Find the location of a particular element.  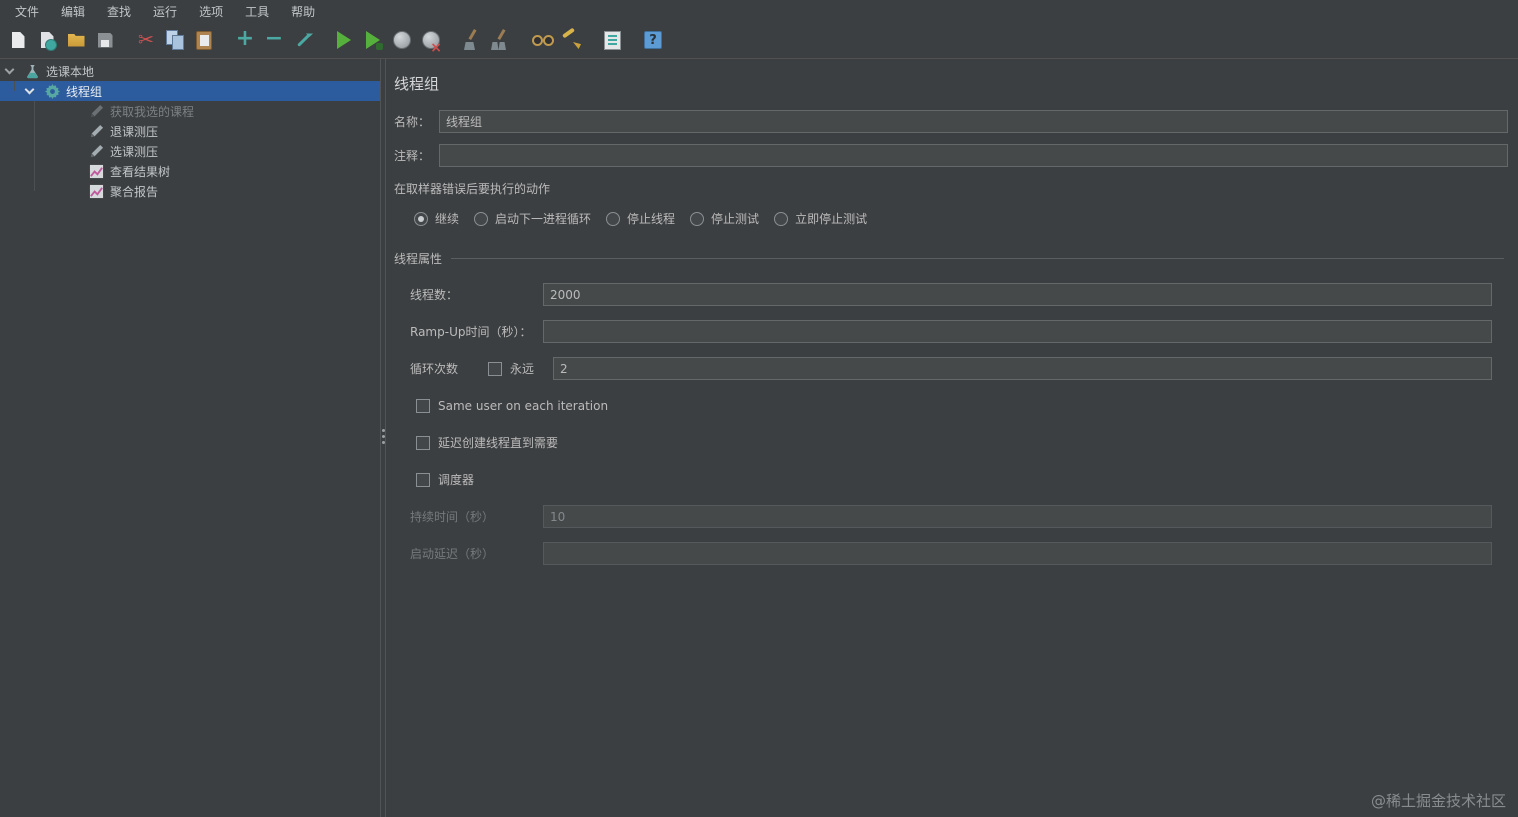

radio-label: 启动下一进程循环 is located at coordinates (543, 219).